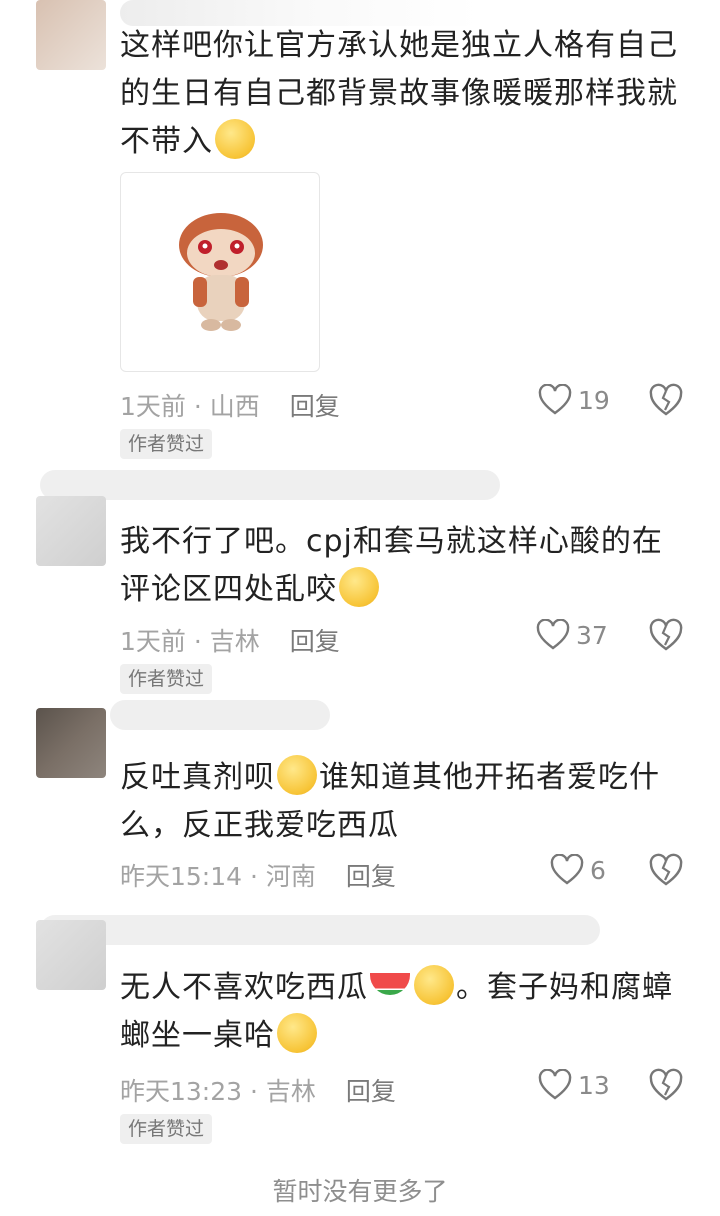 The height and width of the screenshot is (1216, 720). Describe the element at coordinates (244, 987) in the screenshot. I see `comment-text-part: 无人不喜欢吃西瓜` at that location.